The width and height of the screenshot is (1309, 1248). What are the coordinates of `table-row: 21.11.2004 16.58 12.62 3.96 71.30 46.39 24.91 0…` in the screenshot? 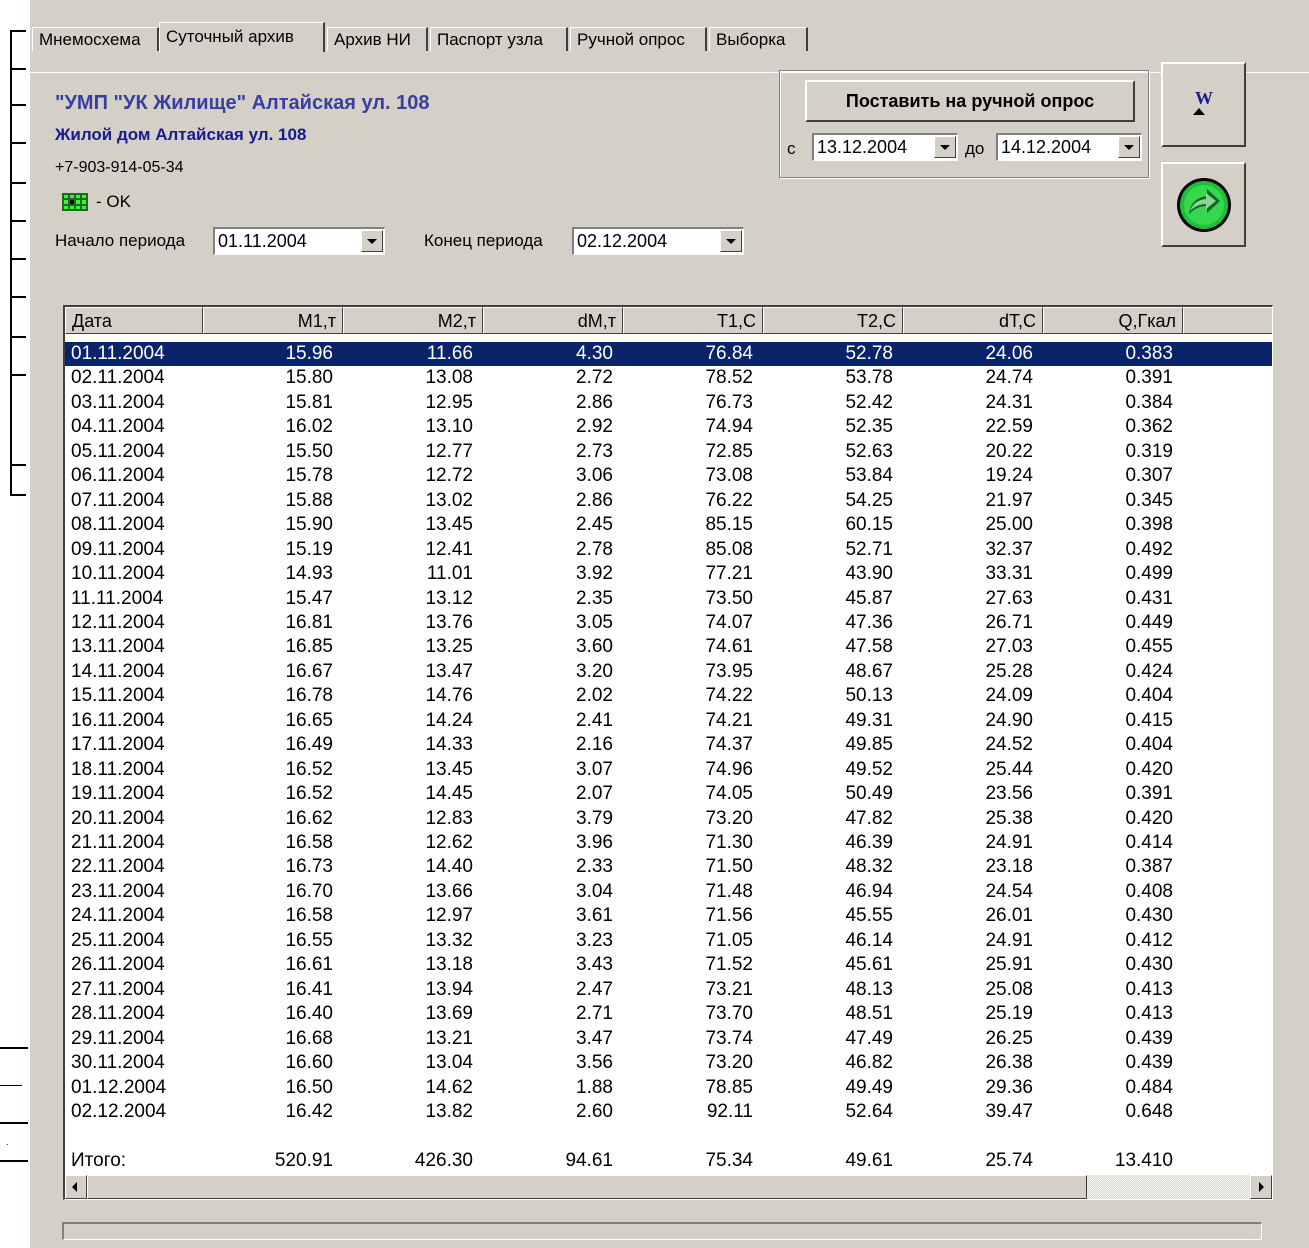 It's located at (668, 843).